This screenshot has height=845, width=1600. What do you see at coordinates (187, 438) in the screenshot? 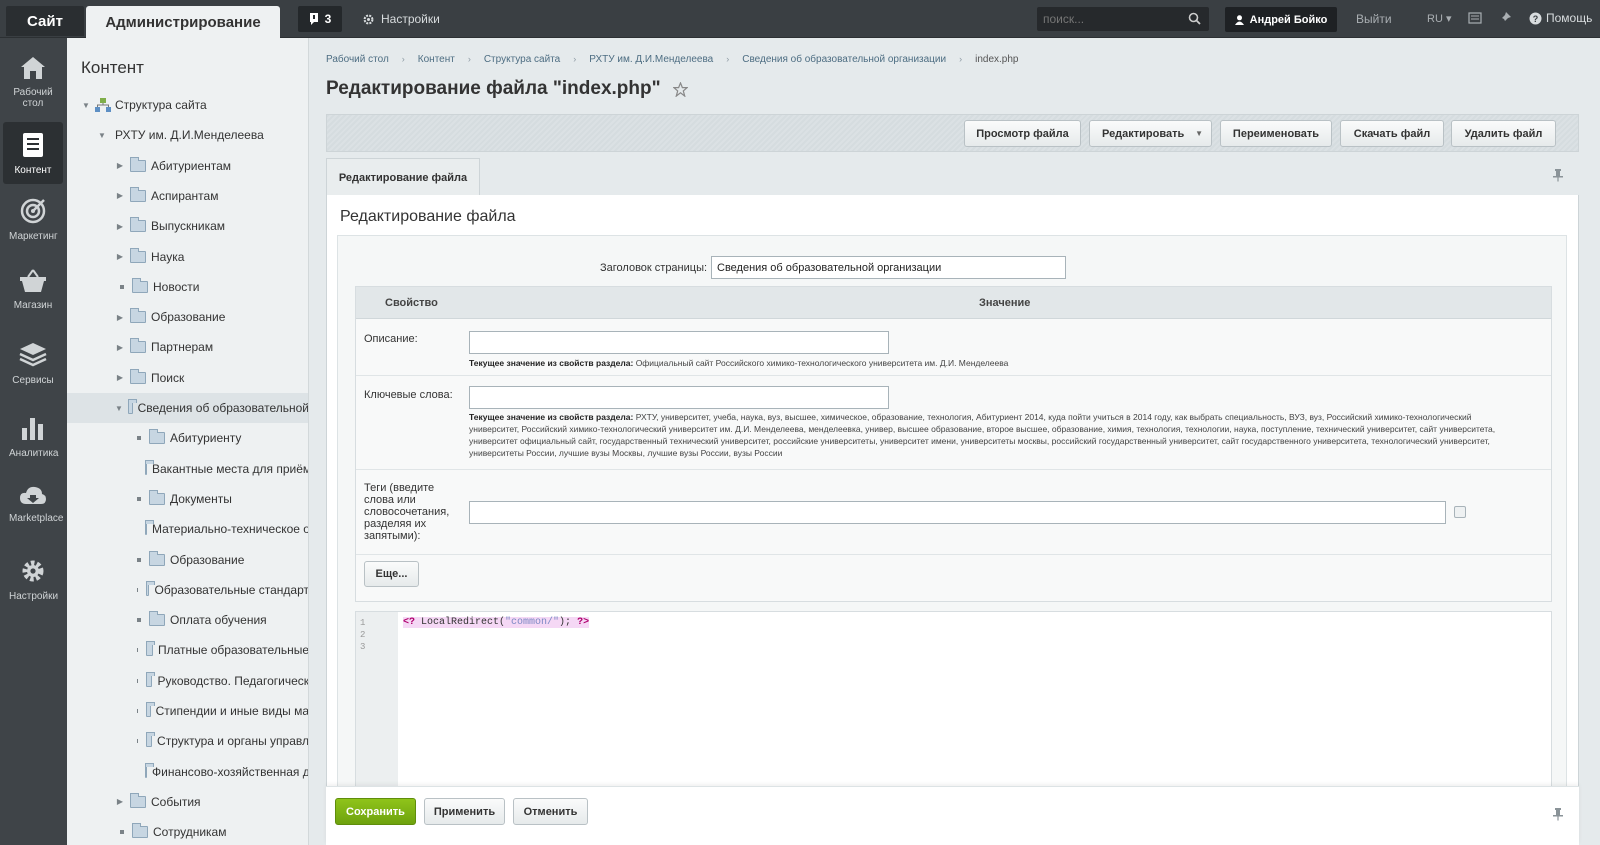
I see `tree-item: Абитуриенту` at bounding box center [187, 438].